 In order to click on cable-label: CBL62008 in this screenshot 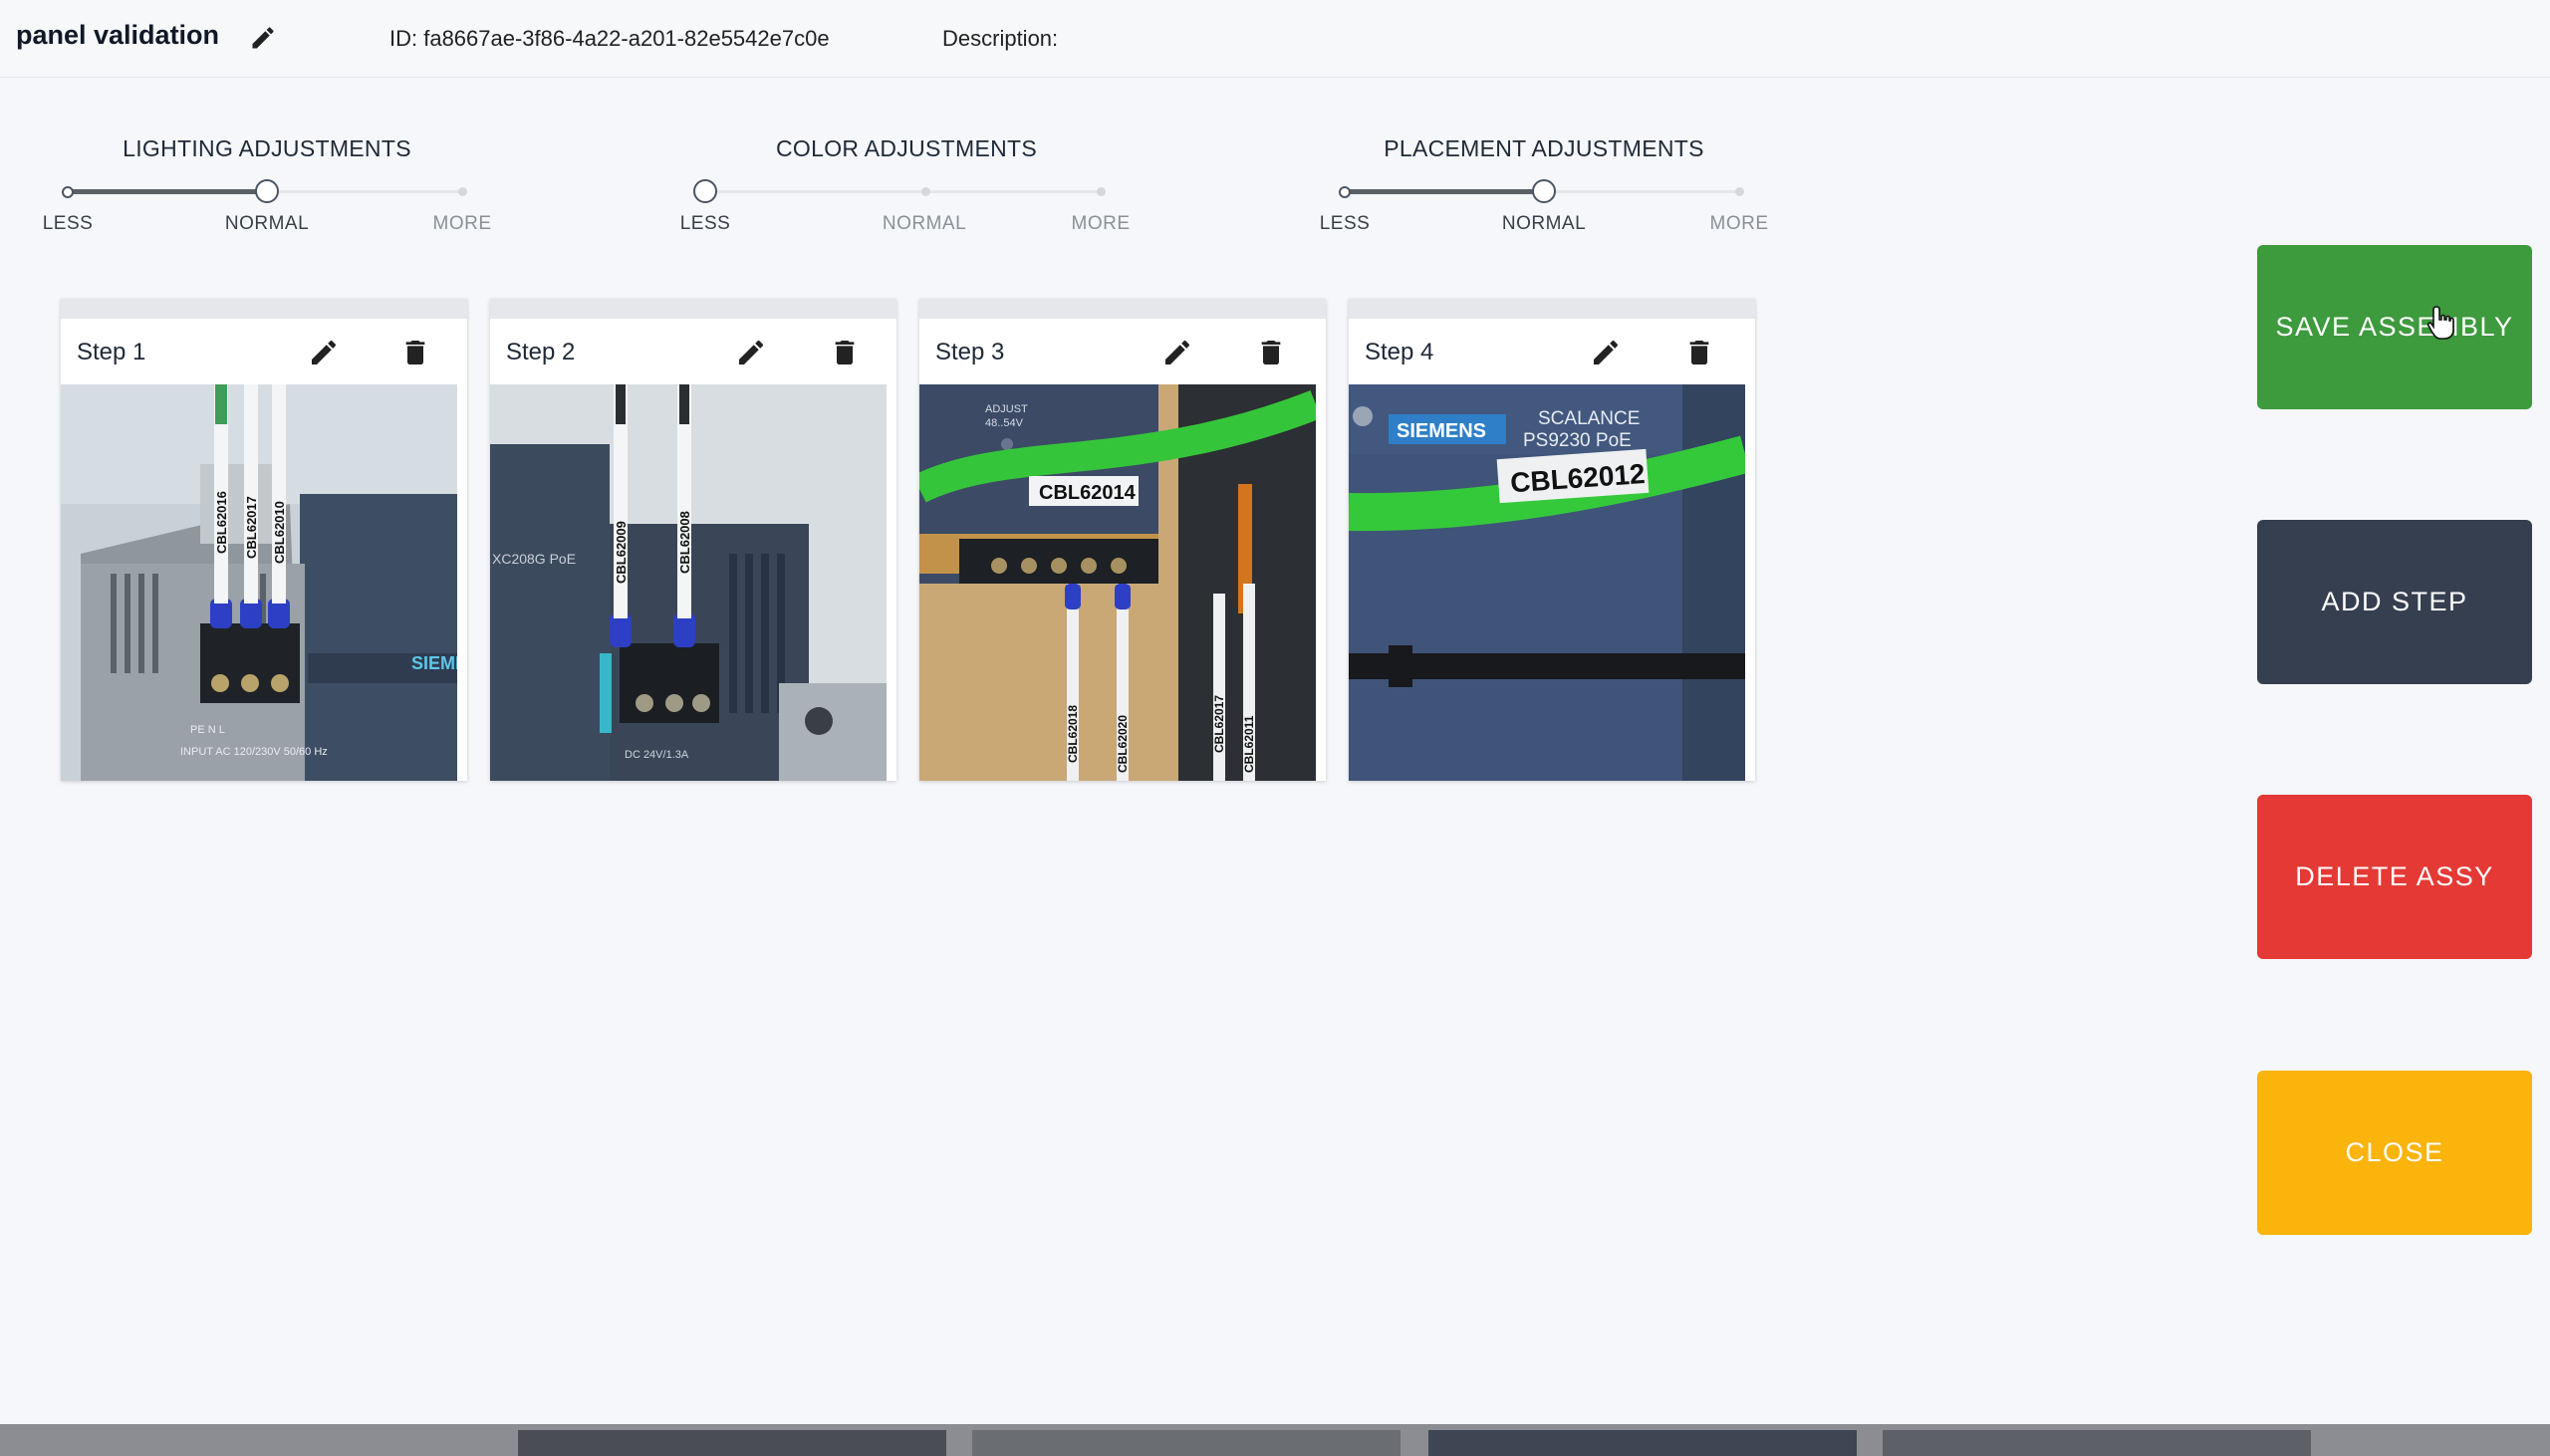, I will do `click(684, 542)`.